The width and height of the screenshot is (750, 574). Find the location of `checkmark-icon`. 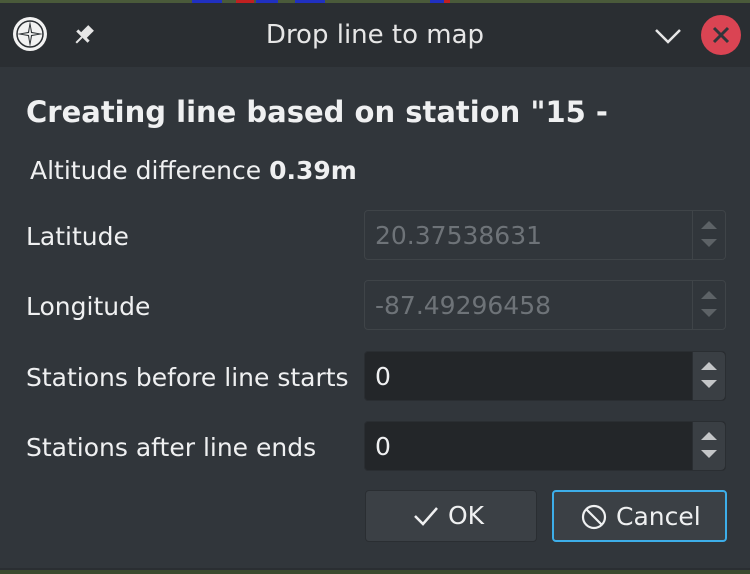

checkmark-icon is located at coordinates (426, 516).